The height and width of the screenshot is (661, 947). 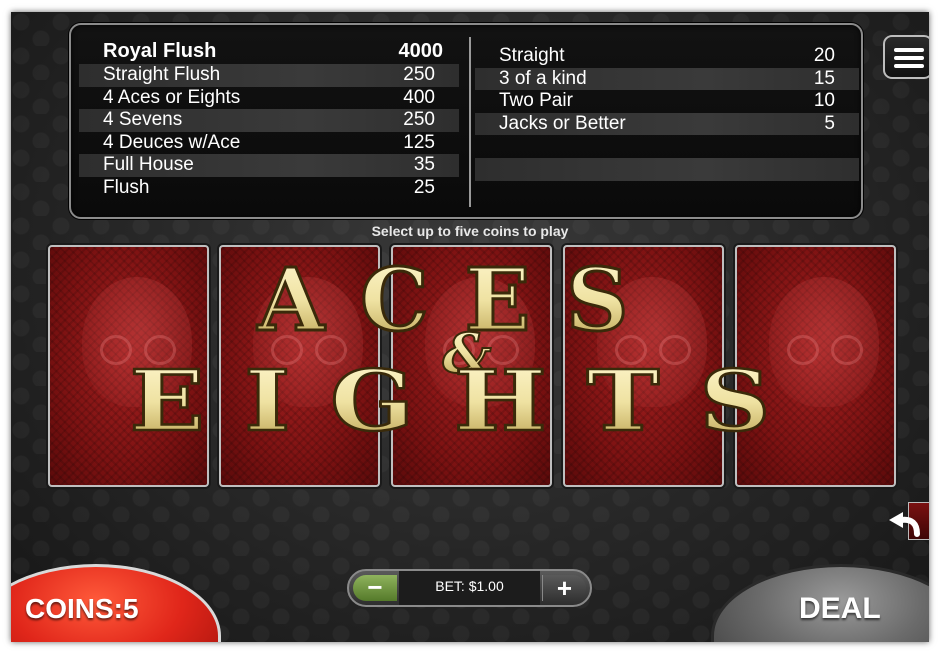 I want to click on pay-row: Two Pair 10, so click(x=667, y=101).